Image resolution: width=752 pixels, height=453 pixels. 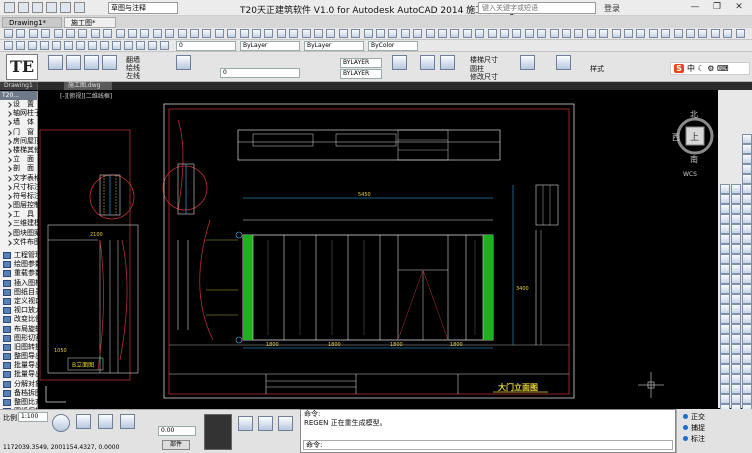 I want to click on viewcube-south: 南, so click(x=694, y=159).